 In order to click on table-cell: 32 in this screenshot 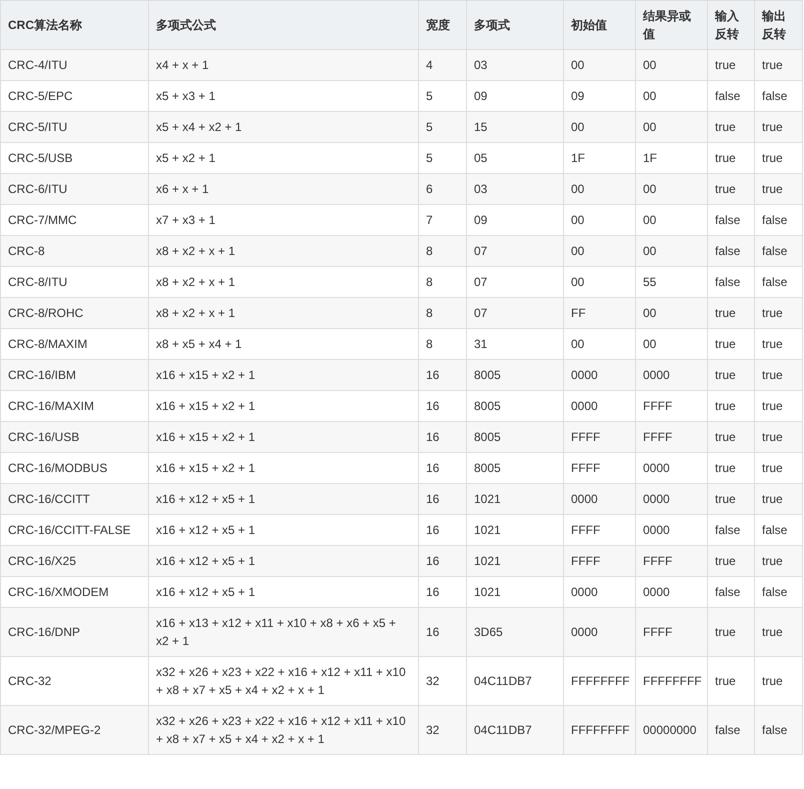, I will do `click(442, 730)`.